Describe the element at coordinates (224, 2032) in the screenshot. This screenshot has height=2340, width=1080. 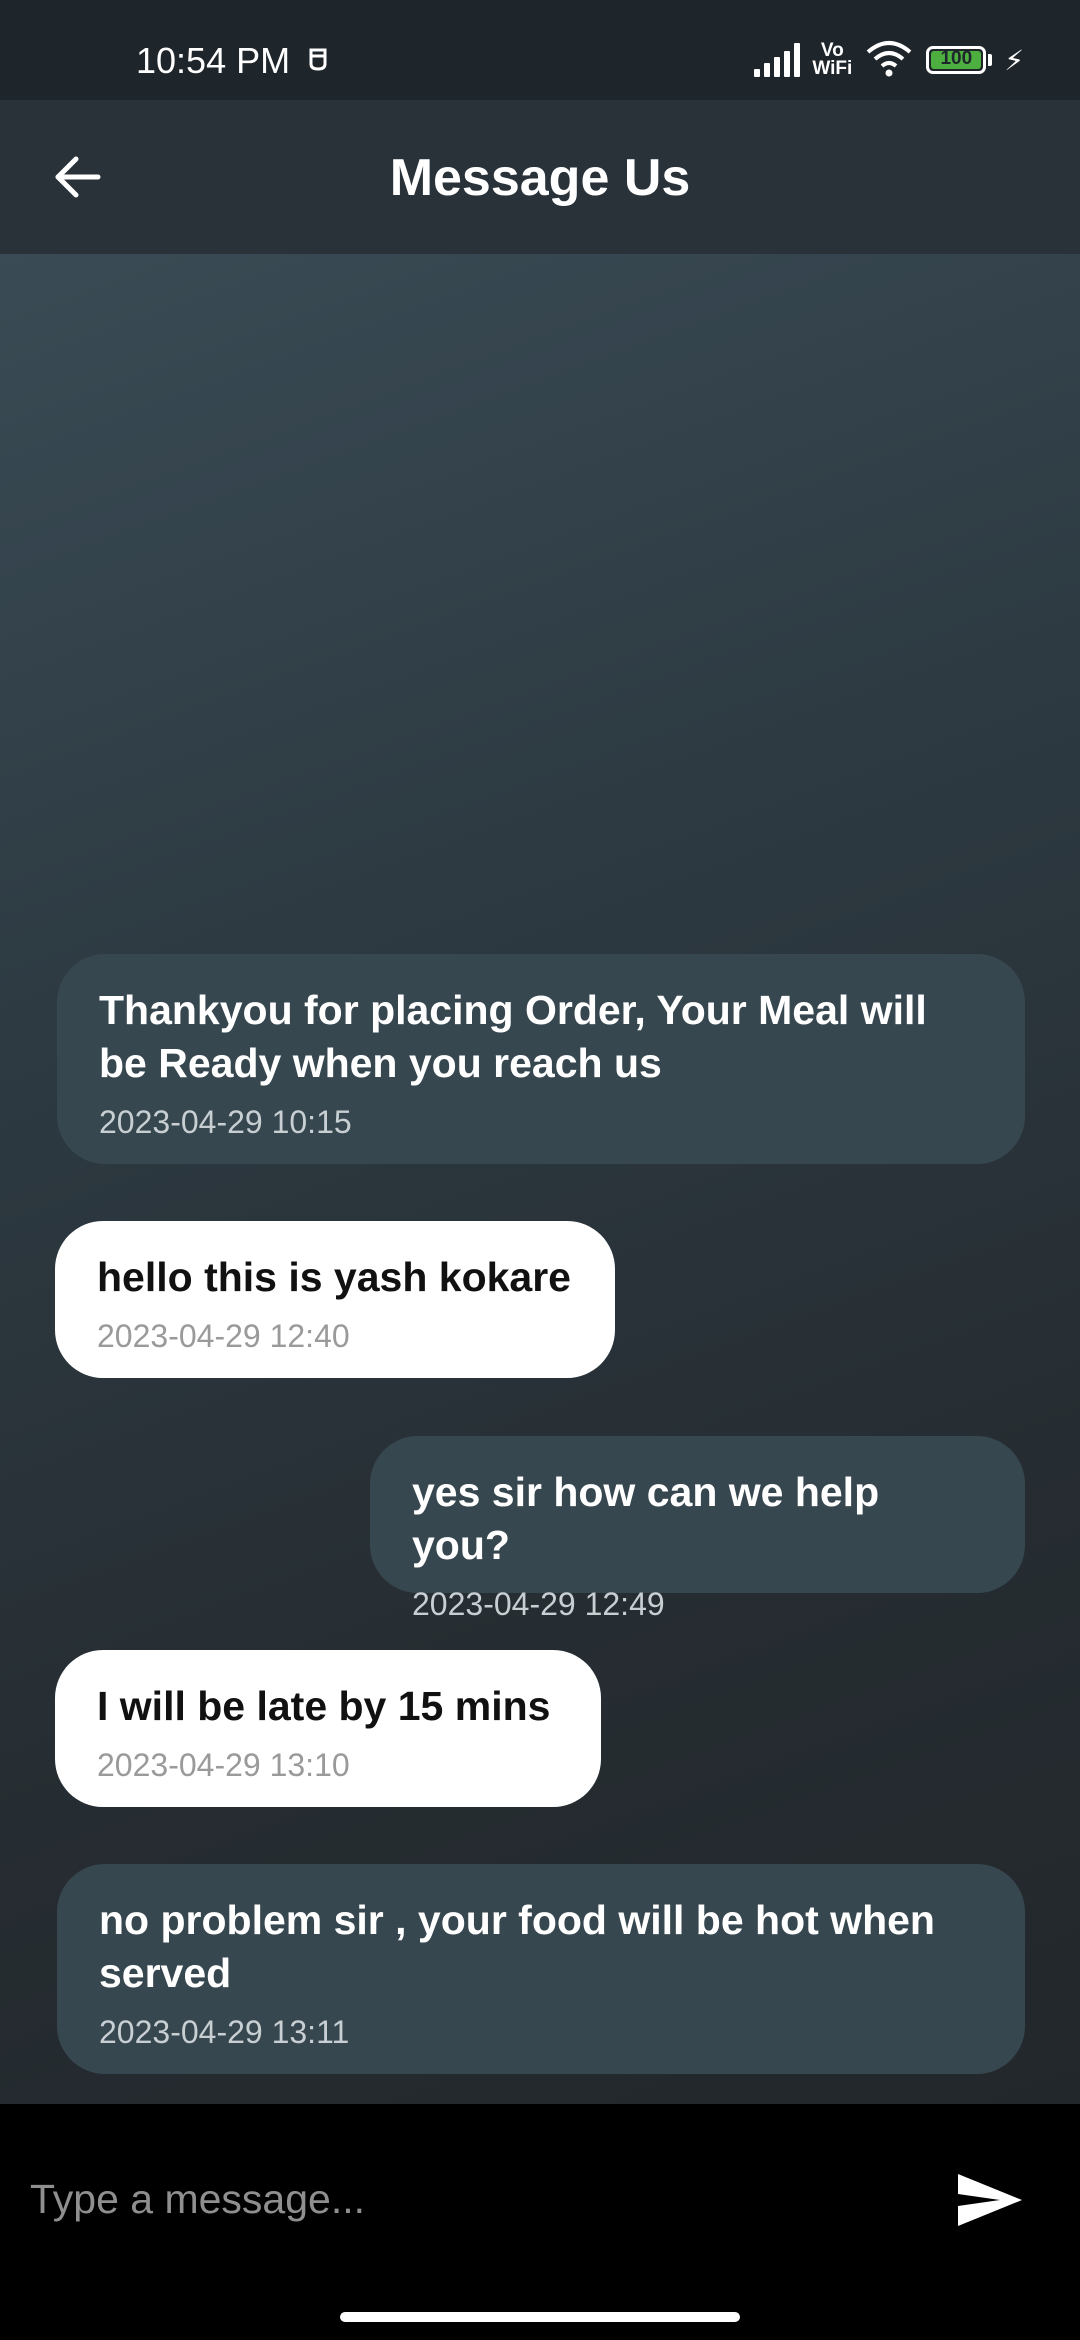
I see `message-time: 2023-04-29 13:11` at that location.